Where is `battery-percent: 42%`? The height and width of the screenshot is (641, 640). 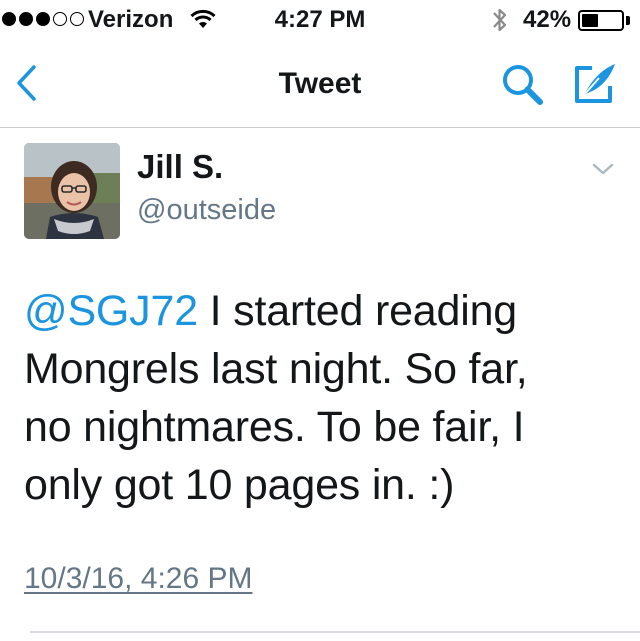
battery-percent: 42% is located at coordinates (547, 19).